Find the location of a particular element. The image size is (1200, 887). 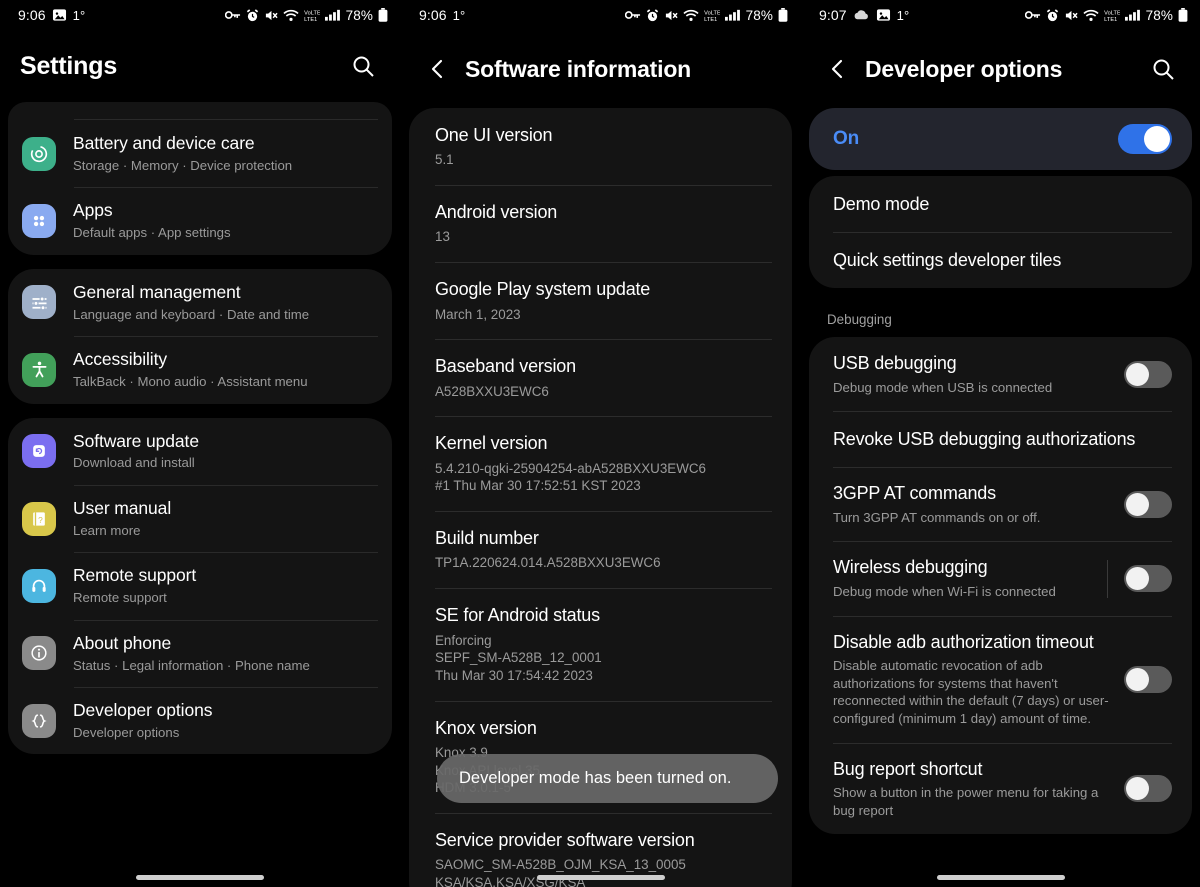

sidebar-item-apps: Apps Default apps · App settings is located at coordinates (200, 220).